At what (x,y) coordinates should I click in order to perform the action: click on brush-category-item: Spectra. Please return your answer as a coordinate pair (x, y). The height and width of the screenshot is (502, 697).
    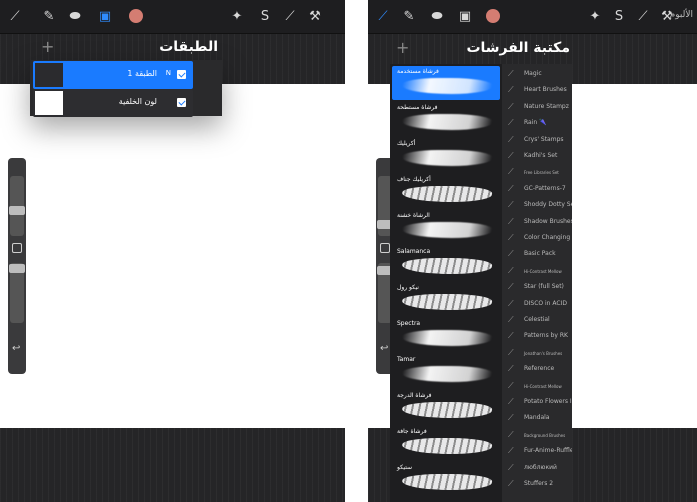
    Looking at the image, I should click on (446, 335).